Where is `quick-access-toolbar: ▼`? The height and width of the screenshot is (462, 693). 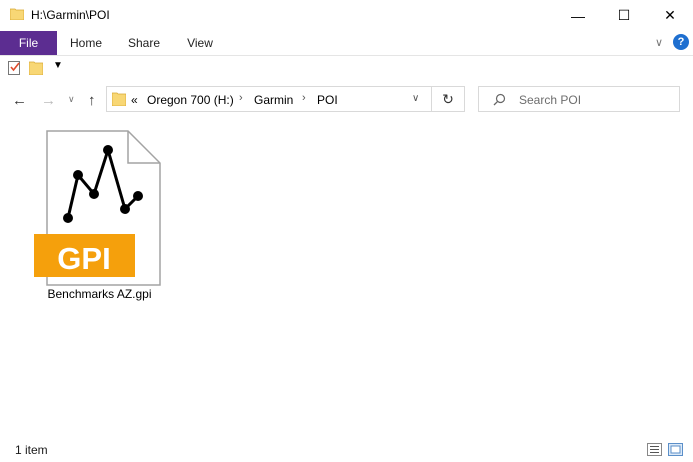 quick-access-toolbar: ▼ is located at coordinates (346, 68).